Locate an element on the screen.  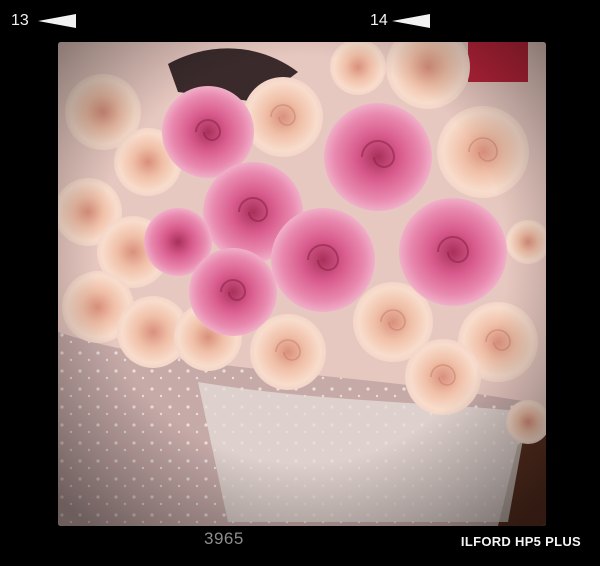
film-name: ILFORD HP5 PLUS is located at coordinates (520, 541).